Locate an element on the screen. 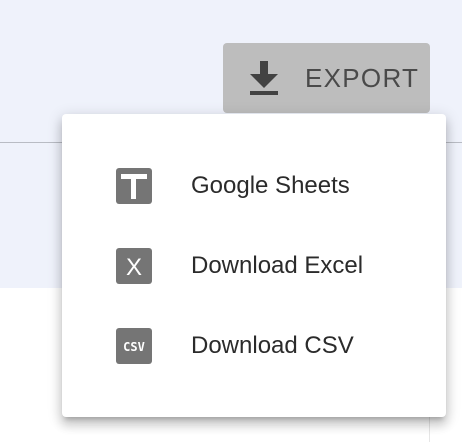  menu-item-label: Download Excel is located at coordinates (277, 265).